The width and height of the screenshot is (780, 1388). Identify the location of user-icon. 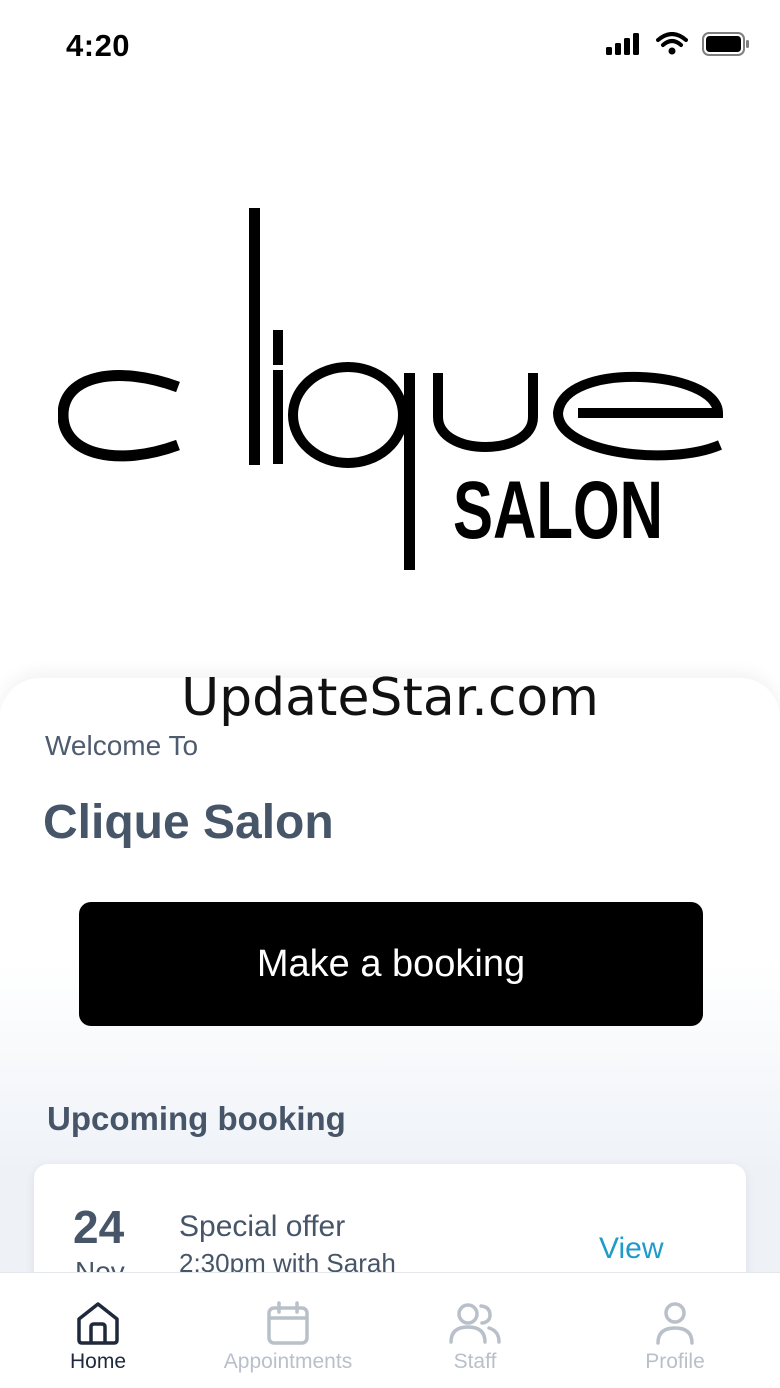
(675, 1323).